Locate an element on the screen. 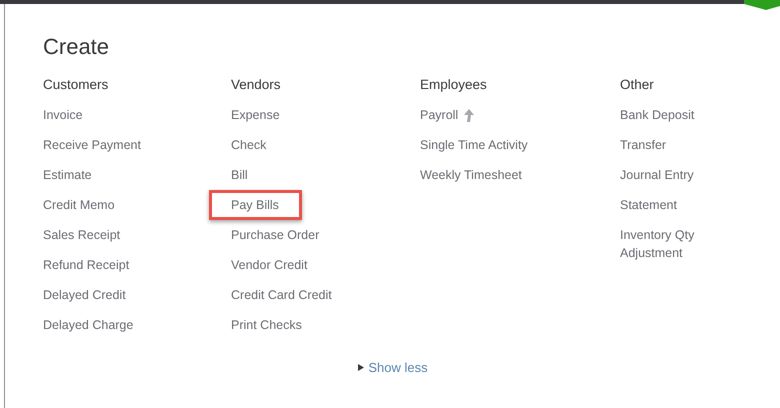 This screenshot has height=408, width=780. menu-link: Payroll is located at coordinates (448, 115).